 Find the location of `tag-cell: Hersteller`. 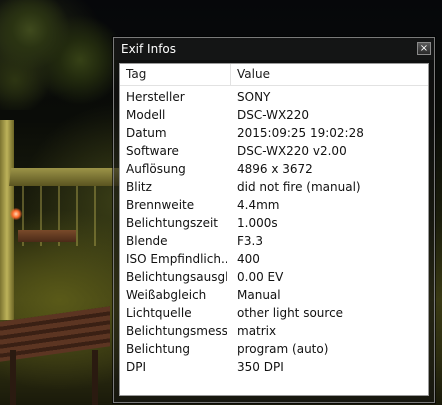

tag-cell: Hersteller is located at coordinates (155, 97).